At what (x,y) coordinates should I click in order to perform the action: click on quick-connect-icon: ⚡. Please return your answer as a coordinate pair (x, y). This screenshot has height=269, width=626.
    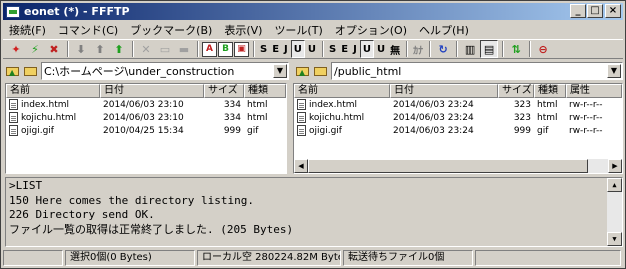
    Looking at the image, I should click on (35, 49).